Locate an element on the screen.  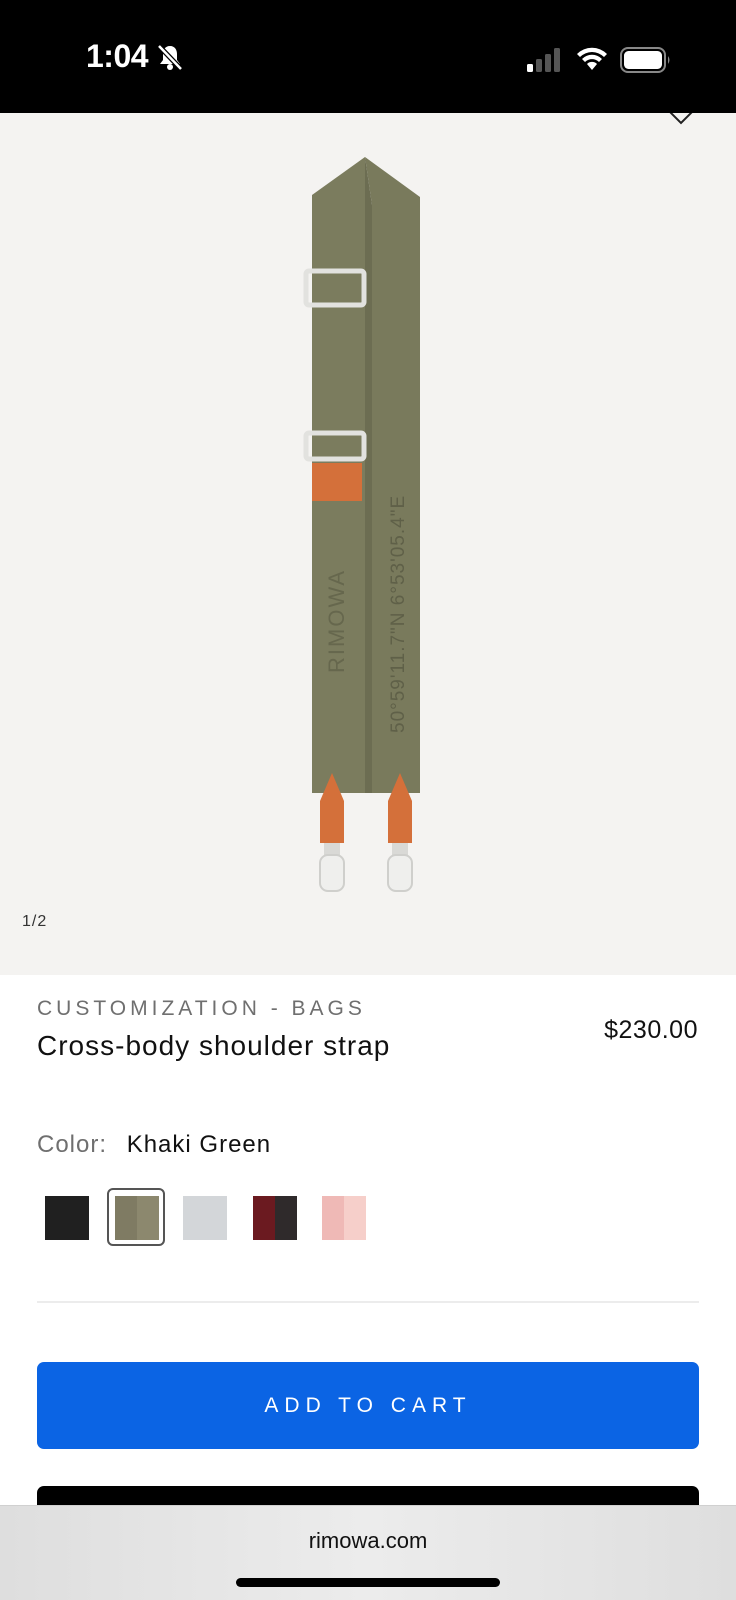
battery-icon is located at coordinates (645, 60).